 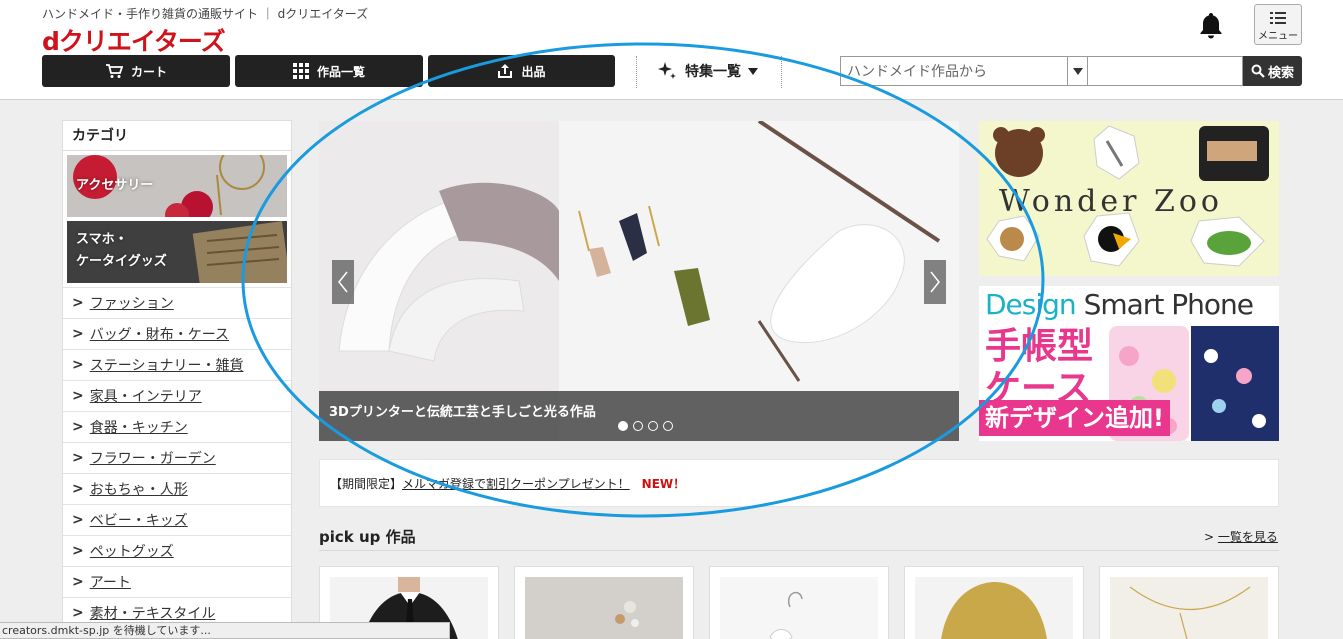 I want to click on sparkle-icon, so click(x=667, y=70).